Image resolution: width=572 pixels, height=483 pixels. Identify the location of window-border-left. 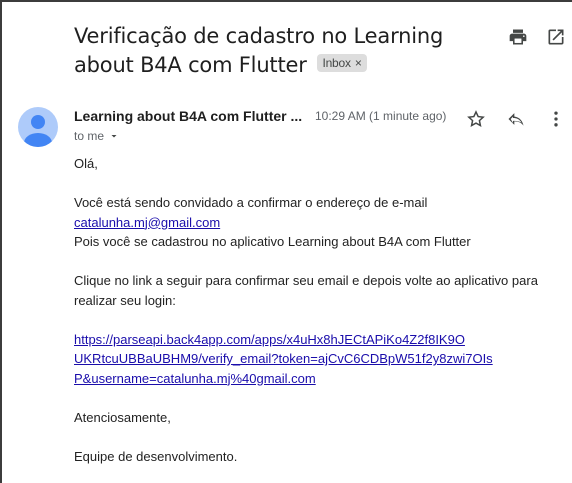
(1, 241).